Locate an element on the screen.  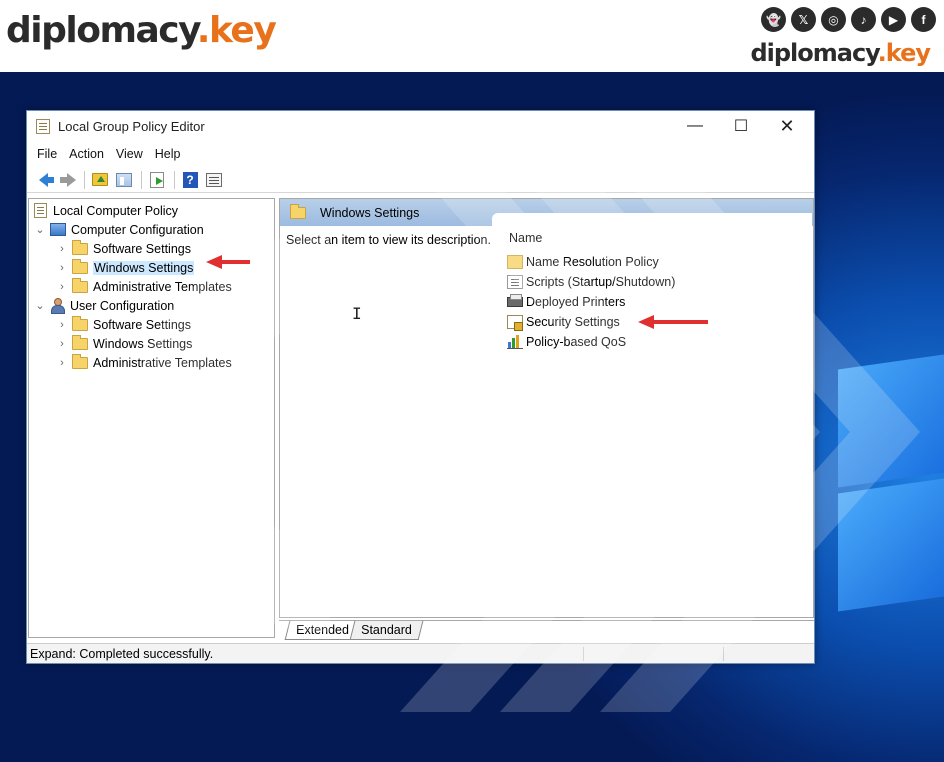
description-text: Select an item to view its description. is located at coordinates (388, 240).